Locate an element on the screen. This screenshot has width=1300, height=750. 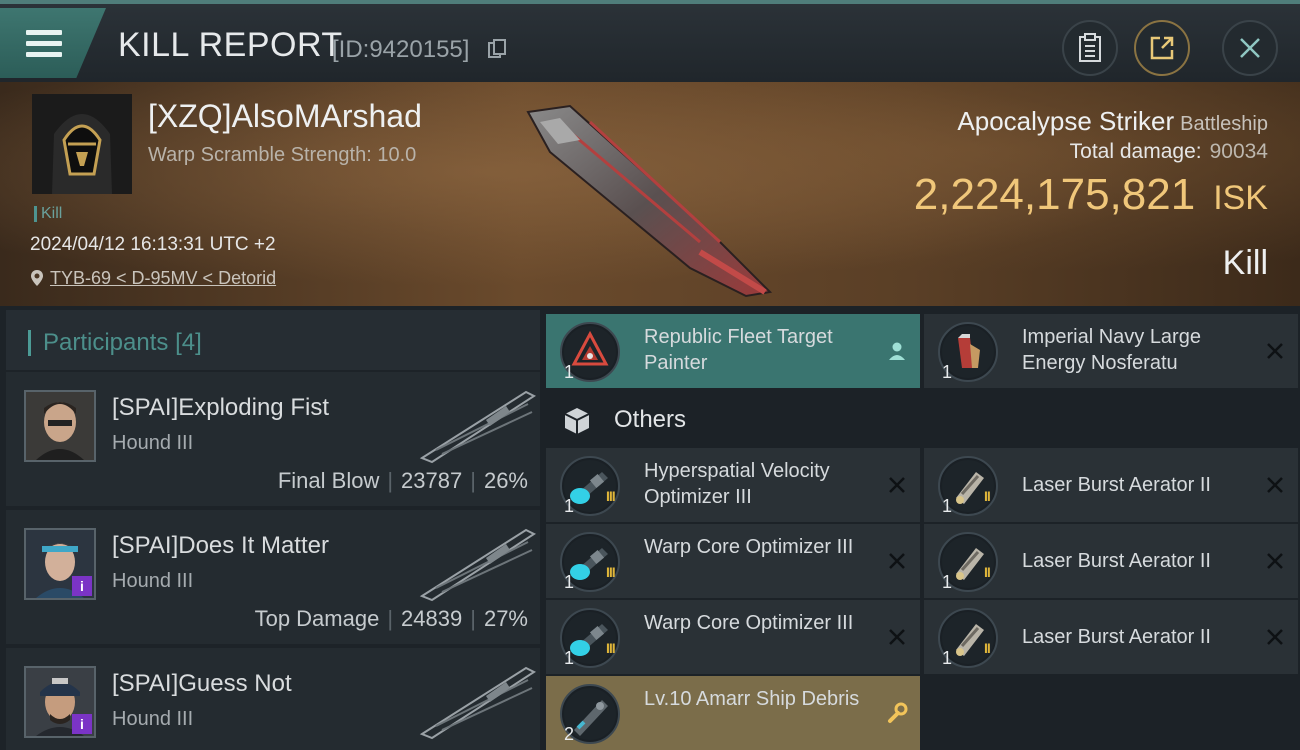
participant-stats: Top Damage | 24839 | 27% is located at coordinates (391, 618).